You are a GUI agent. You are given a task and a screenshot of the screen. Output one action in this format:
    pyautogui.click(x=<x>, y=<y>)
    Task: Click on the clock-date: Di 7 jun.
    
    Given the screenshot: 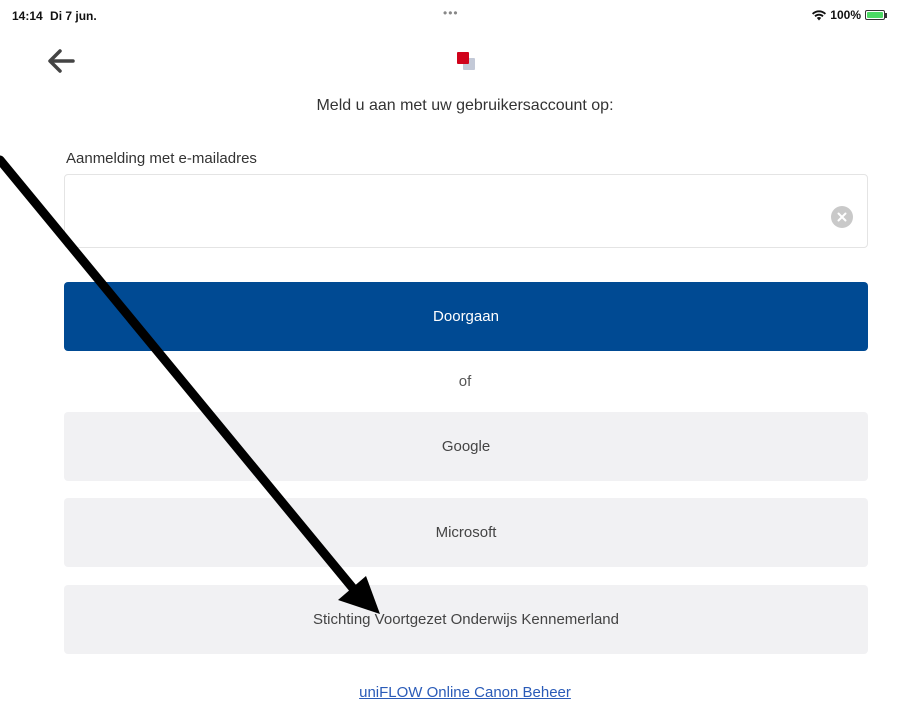 What is the action you would take?
    pyautogui.click(x=73, y=16)
    